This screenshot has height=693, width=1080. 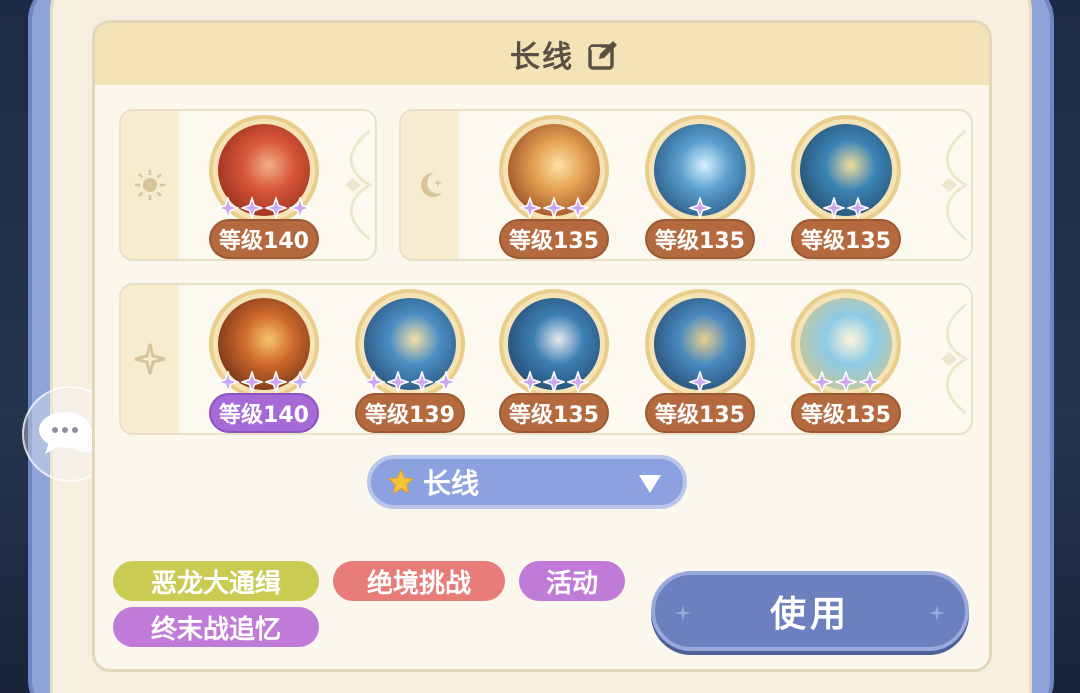 What do you see at coordinates (418, 583) in the screenshot?
I see `tag-label: 绝境挑战` at bounding box center [418, 583].